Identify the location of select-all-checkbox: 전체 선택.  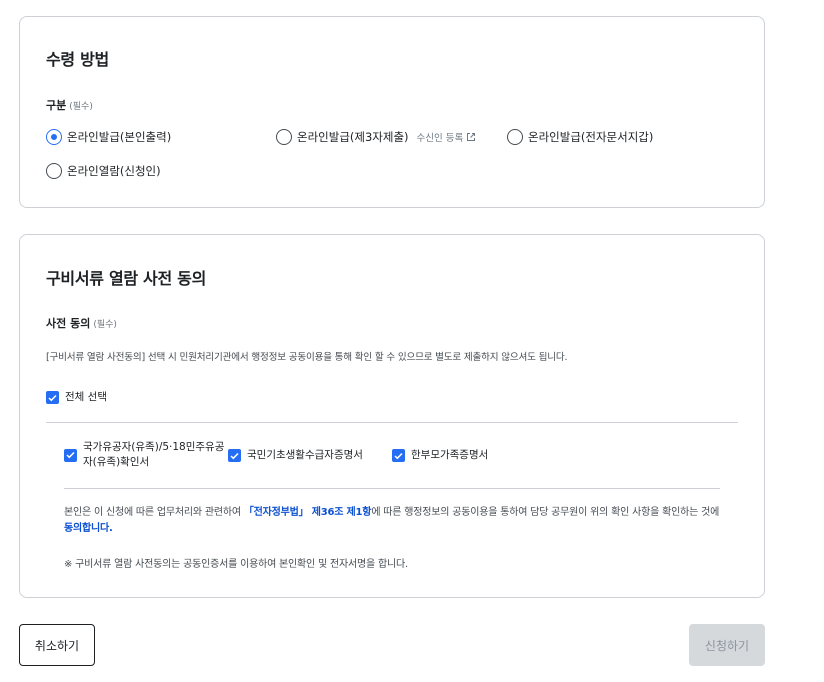
(76, 397).